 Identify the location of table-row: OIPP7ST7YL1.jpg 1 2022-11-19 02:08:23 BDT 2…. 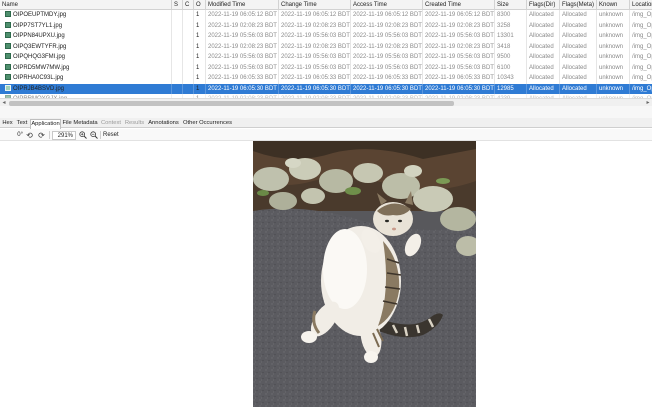
(326, 25).